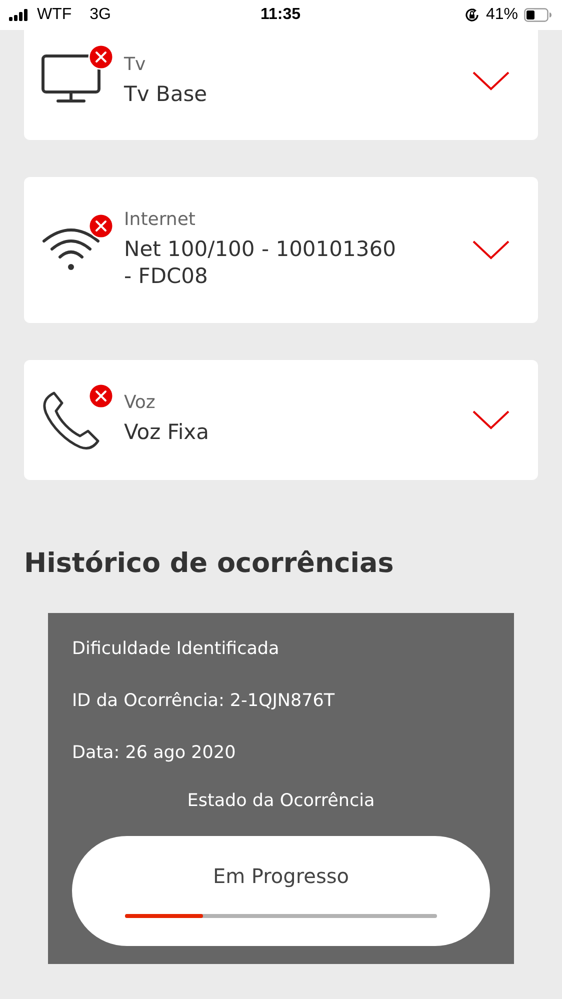 The height and width of the screenshot is (999, 562). What do you see at coordinates (280, 15) in the screenshot?
I see `clock-time: 11:35` at bounding box center [280, 15].